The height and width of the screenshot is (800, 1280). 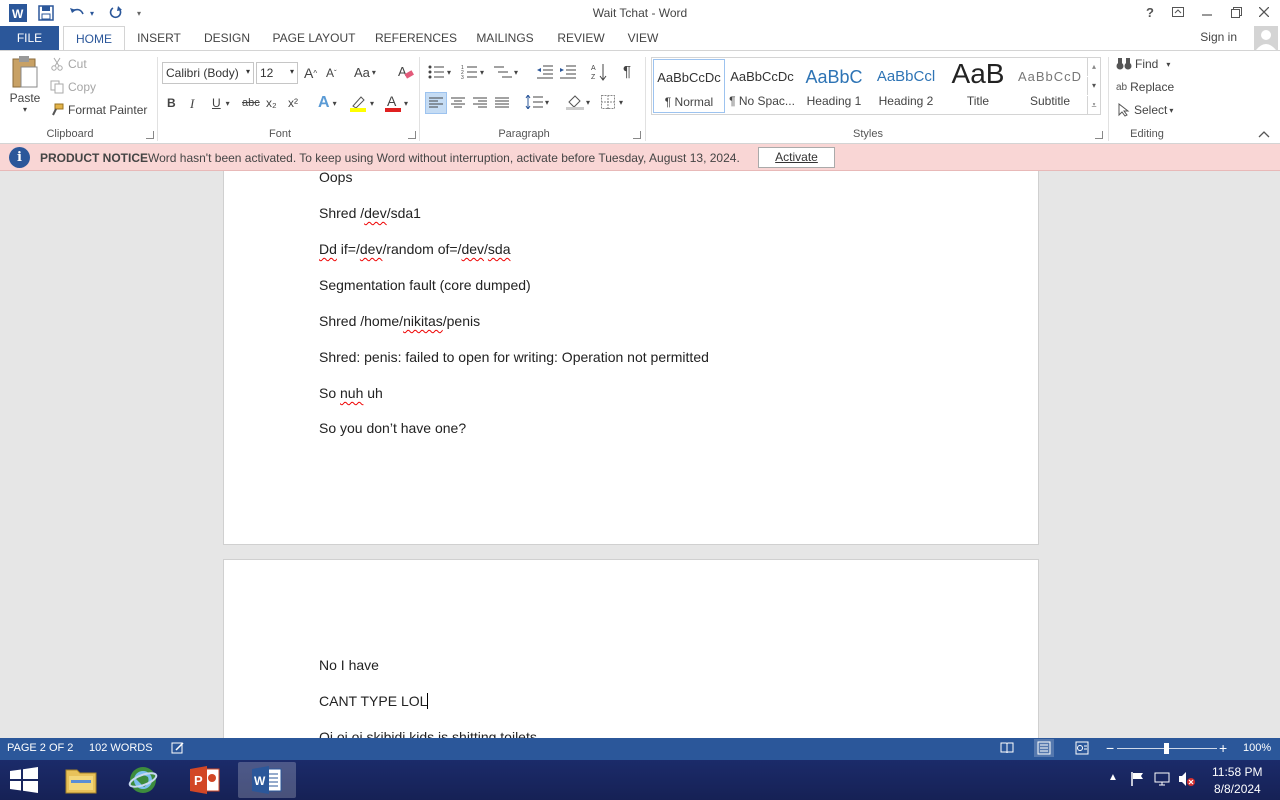 I want to click on print-layout-icon, so click(x=1044, y=748).